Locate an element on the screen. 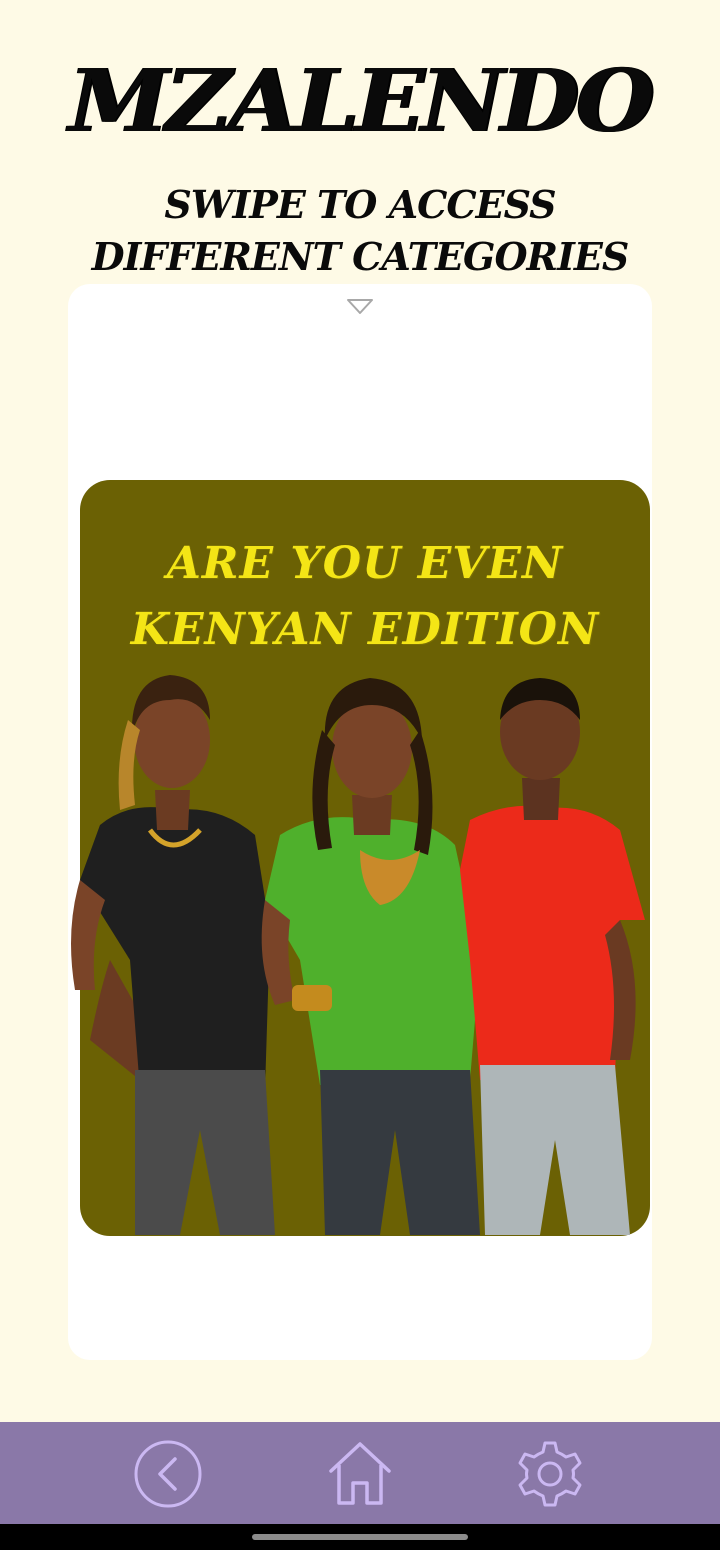 This screenshot has width=720, height=1550. settings-icon is located at coordinates (550, 1474).